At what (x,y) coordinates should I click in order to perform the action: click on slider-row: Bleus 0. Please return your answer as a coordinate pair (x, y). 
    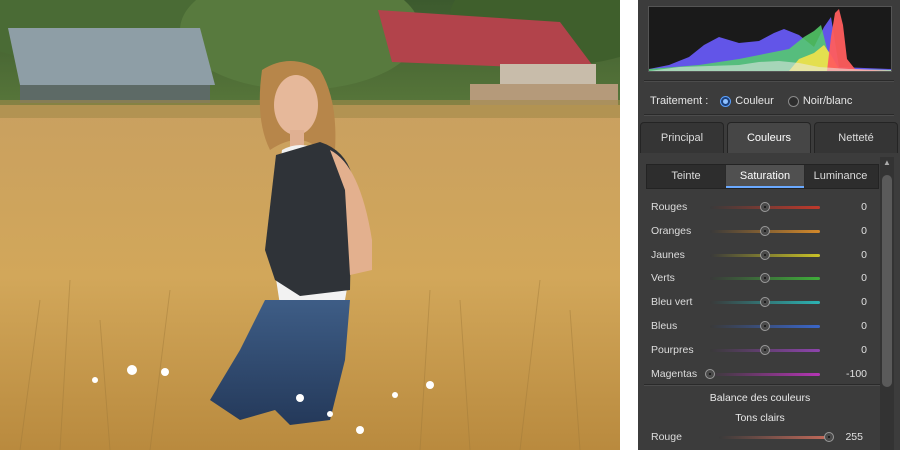
    Looking at the image, I should click on (761, 326).